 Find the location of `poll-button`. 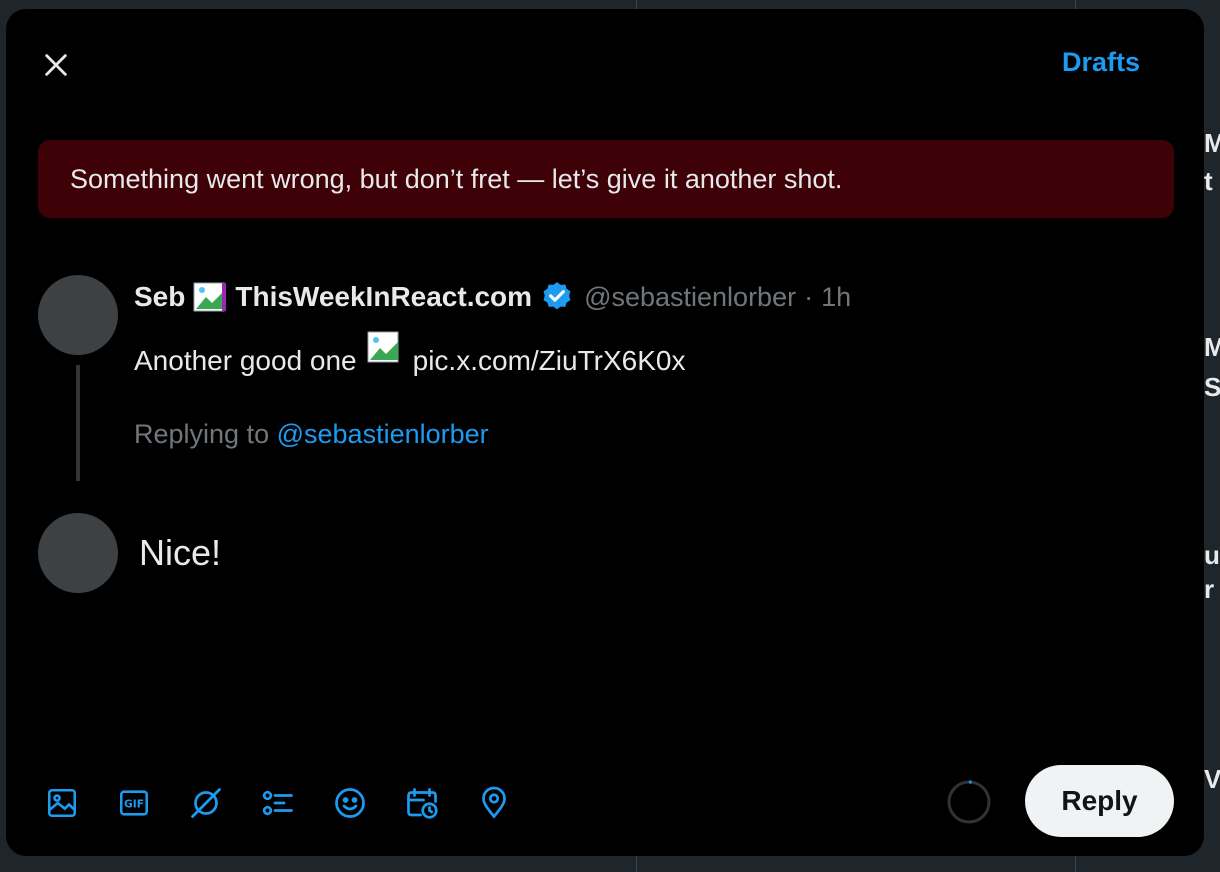

poll-button is located at coordinates (278, 803).